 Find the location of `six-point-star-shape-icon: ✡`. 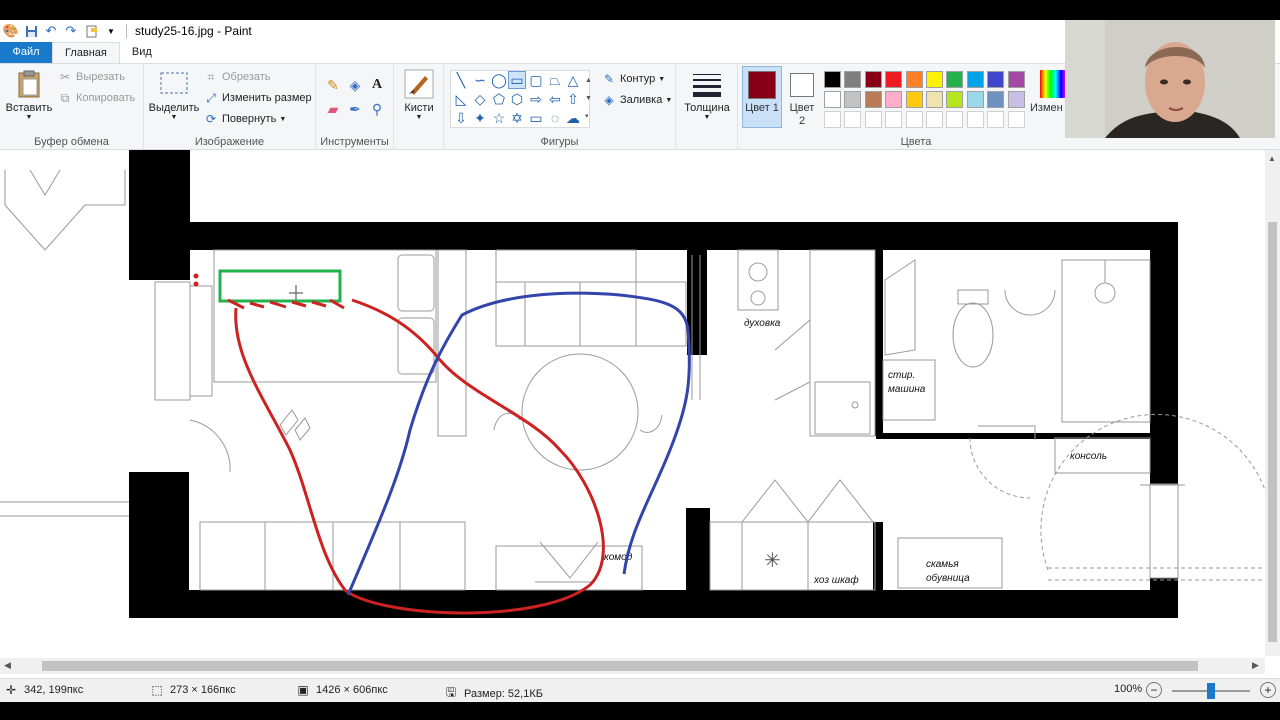

six-point-star-shape-icon: ✡ is located at coordinates (517, 118).